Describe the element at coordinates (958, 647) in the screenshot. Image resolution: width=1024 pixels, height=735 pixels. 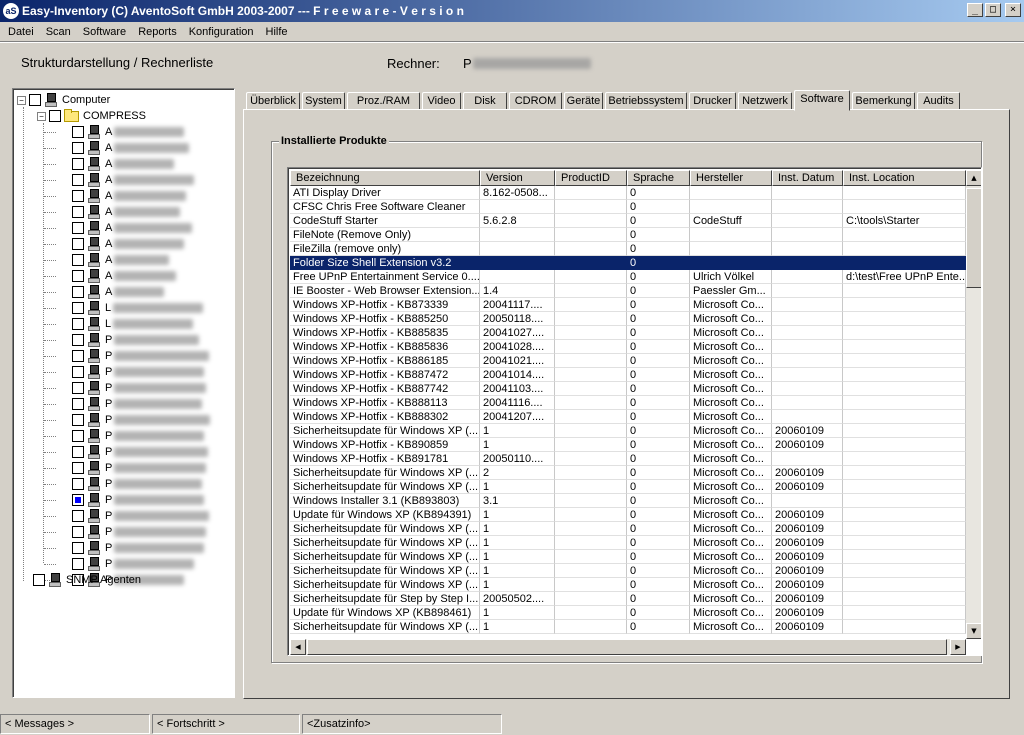
I see `scroll-right-button: ▶` at that location.